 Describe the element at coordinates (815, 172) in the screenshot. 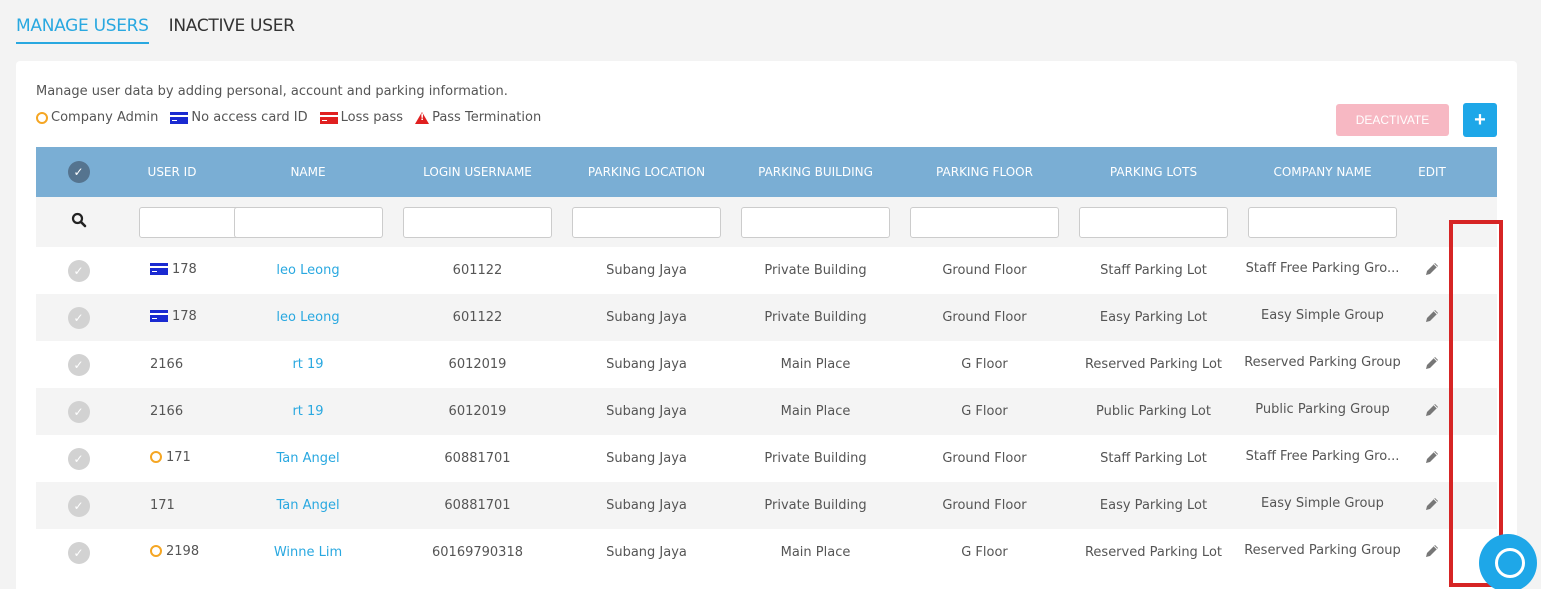

I see `col-parking-building: PARKING BUILDING` at that location.